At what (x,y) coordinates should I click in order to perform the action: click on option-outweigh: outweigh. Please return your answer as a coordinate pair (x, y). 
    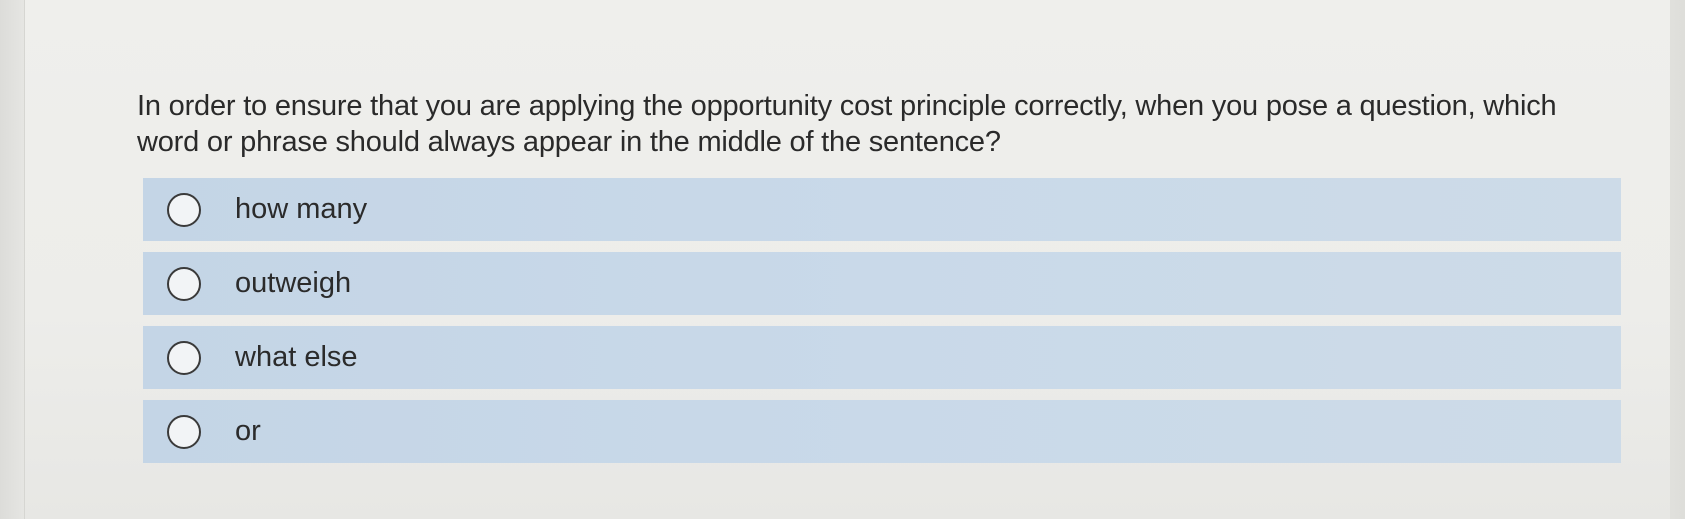
    Looking at the image, I should click on (882, 283).